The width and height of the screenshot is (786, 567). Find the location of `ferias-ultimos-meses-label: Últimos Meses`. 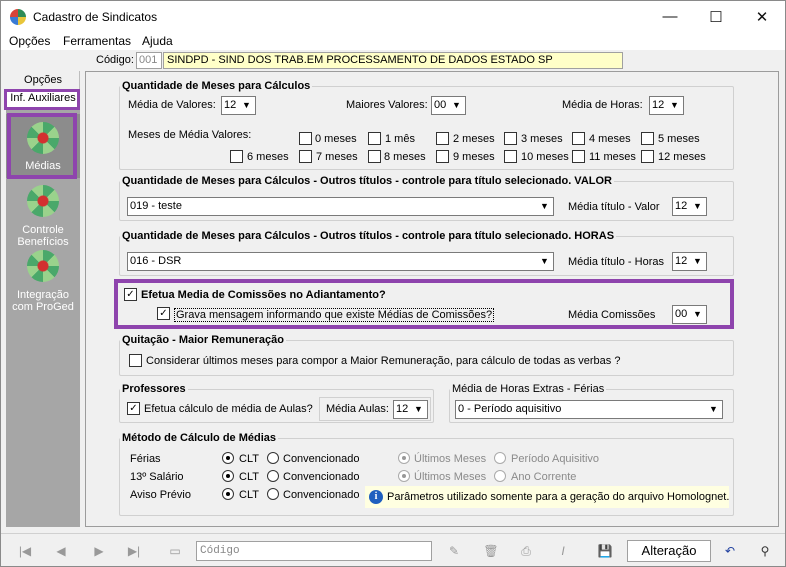

ferias-ultimos-meses-label: Últimos Meses is located at coordinates (450, 459).